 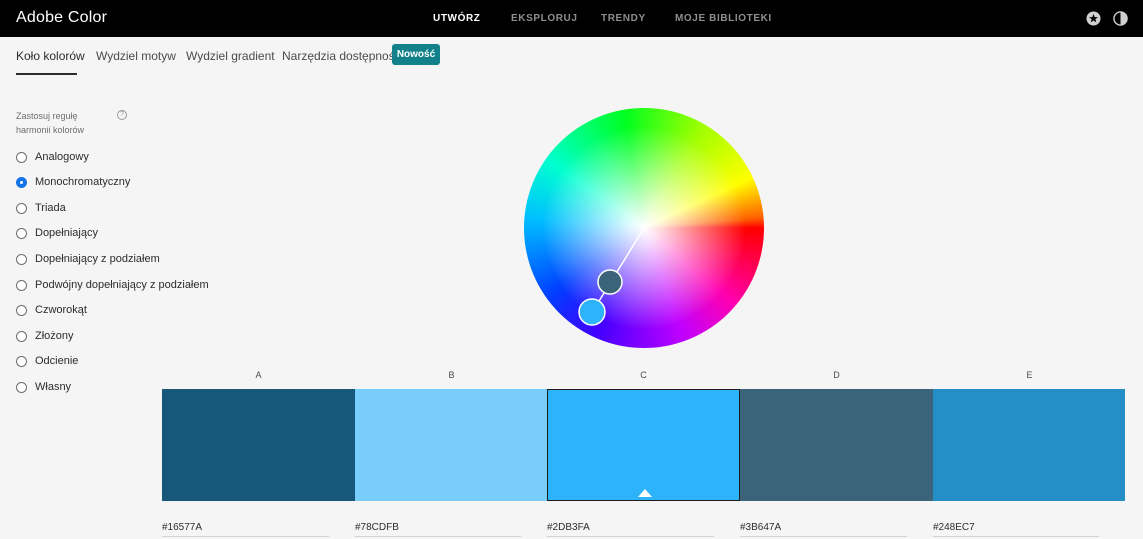 What do you see at coordinates (97, 259) in the screenshot?
I see `harmony-option-label: Dopełniający z podziałem` at bounding box center [97, 259].